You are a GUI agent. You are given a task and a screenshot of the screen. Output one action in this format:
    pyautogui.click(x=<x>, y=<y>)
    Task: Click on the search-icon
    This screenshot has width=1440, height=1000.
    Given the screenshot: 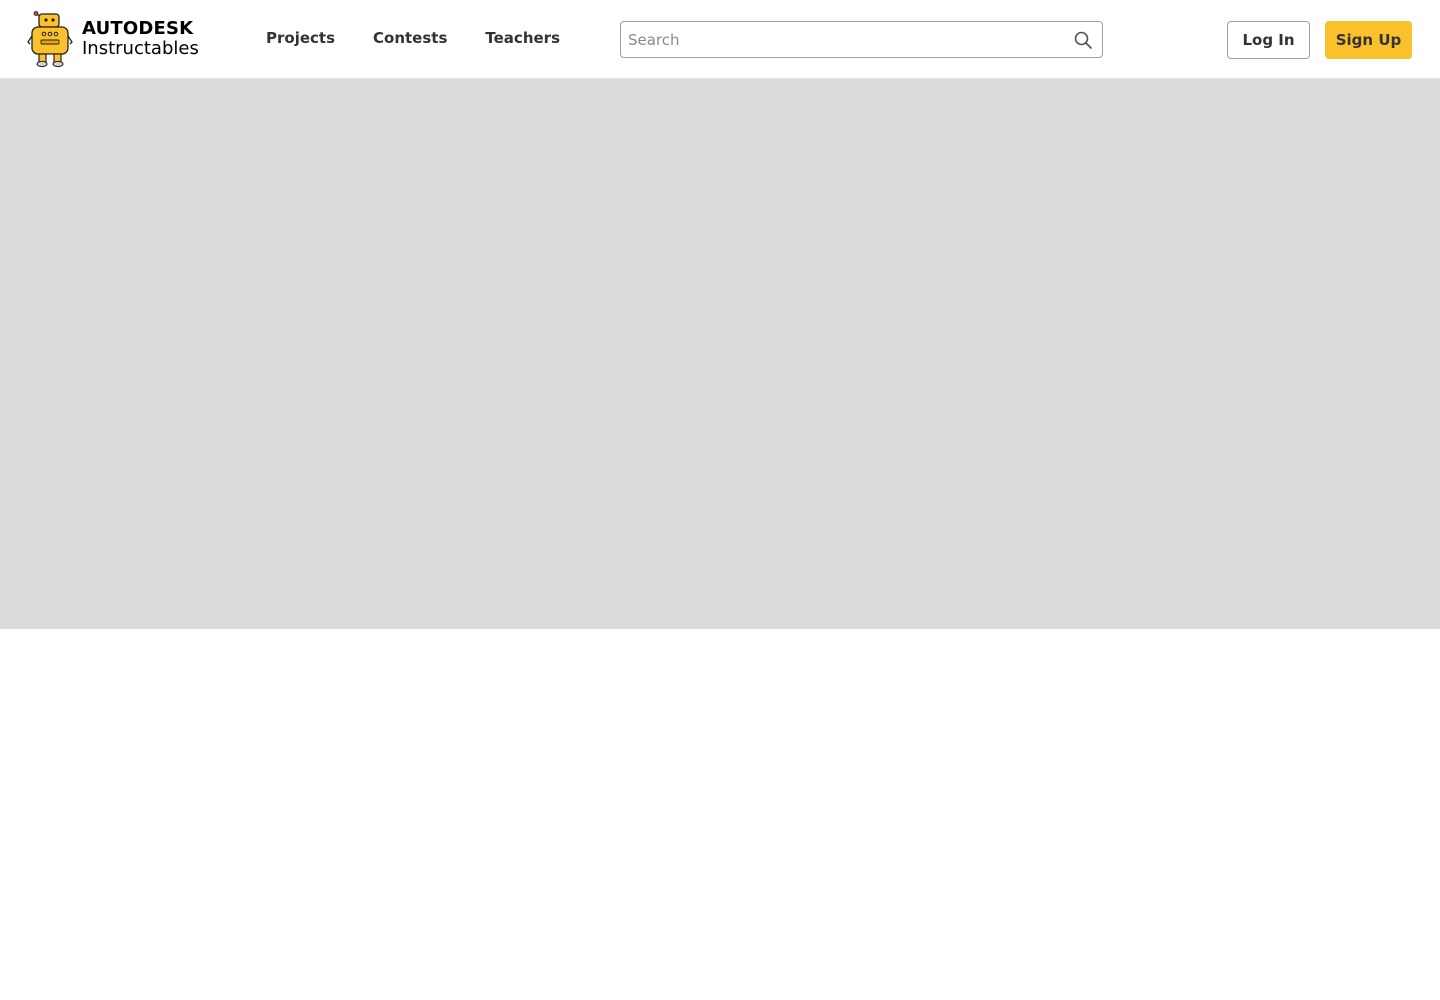 What is the action you would take?
    pyautogui.click(x=1083, y=40)
    